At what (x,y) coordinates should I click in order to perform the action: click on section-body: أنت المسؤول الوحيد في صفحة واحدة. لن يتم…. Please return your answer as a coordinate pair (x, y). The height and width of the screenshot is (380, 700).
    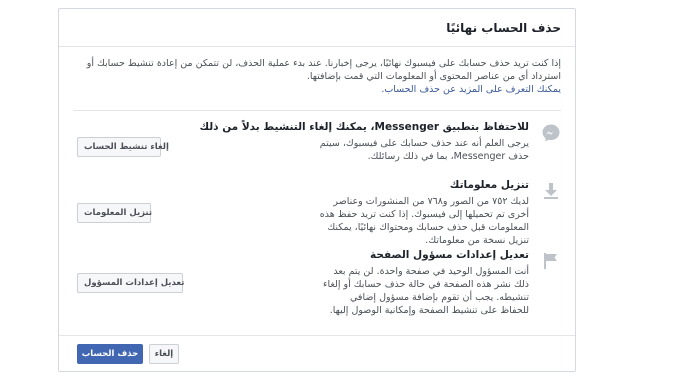
    Looking at the image, I should click on (426, 291).